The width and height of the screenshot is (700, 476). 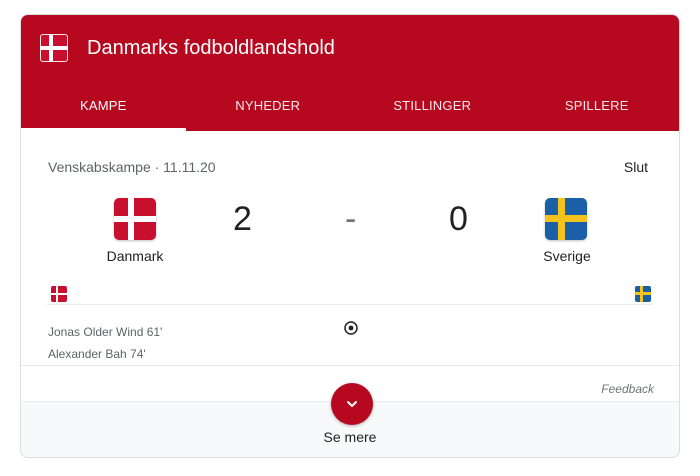 What do you see at coordinates (350, 365) in the screenshot?
I see `section-divider` at bounding box center [350, 365].